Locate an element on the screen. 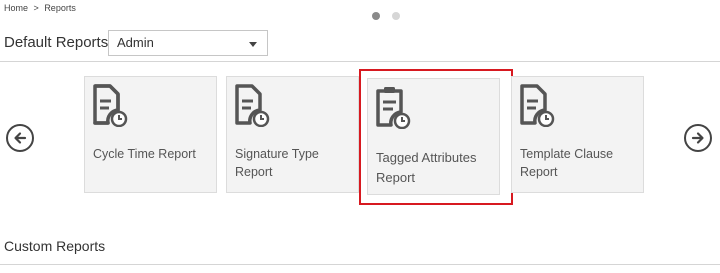 Image resolution: width=720 pixels, height=273 pixels. custom-reports-title: Custom Reports is located at coordinates (55, 246).